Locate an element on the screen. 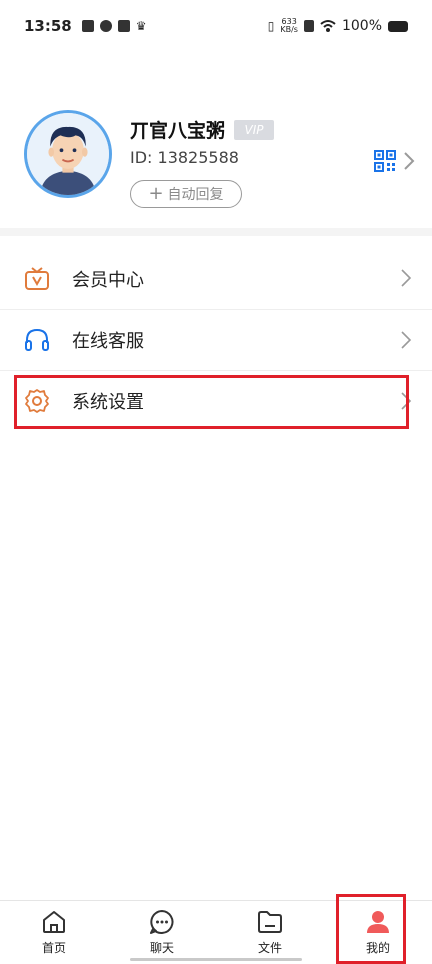  section-divider is located at coordinates (216, 232).